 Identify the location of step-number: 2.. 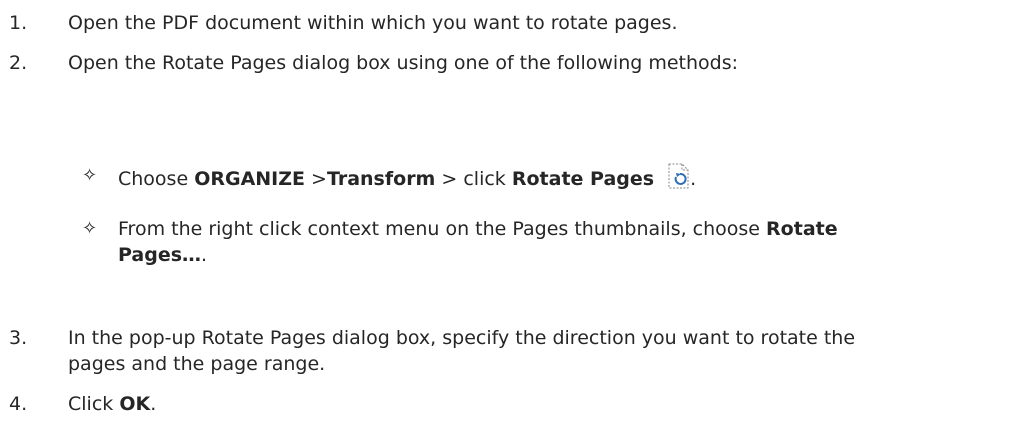
(18, 63).